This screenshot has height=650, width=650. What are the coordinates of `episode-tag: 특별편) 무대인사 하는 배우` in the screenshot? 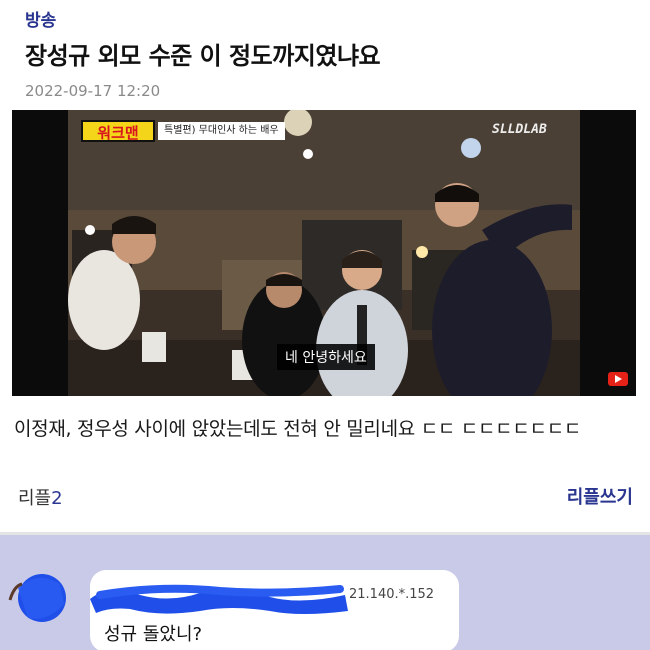 It's located at (221, 131).